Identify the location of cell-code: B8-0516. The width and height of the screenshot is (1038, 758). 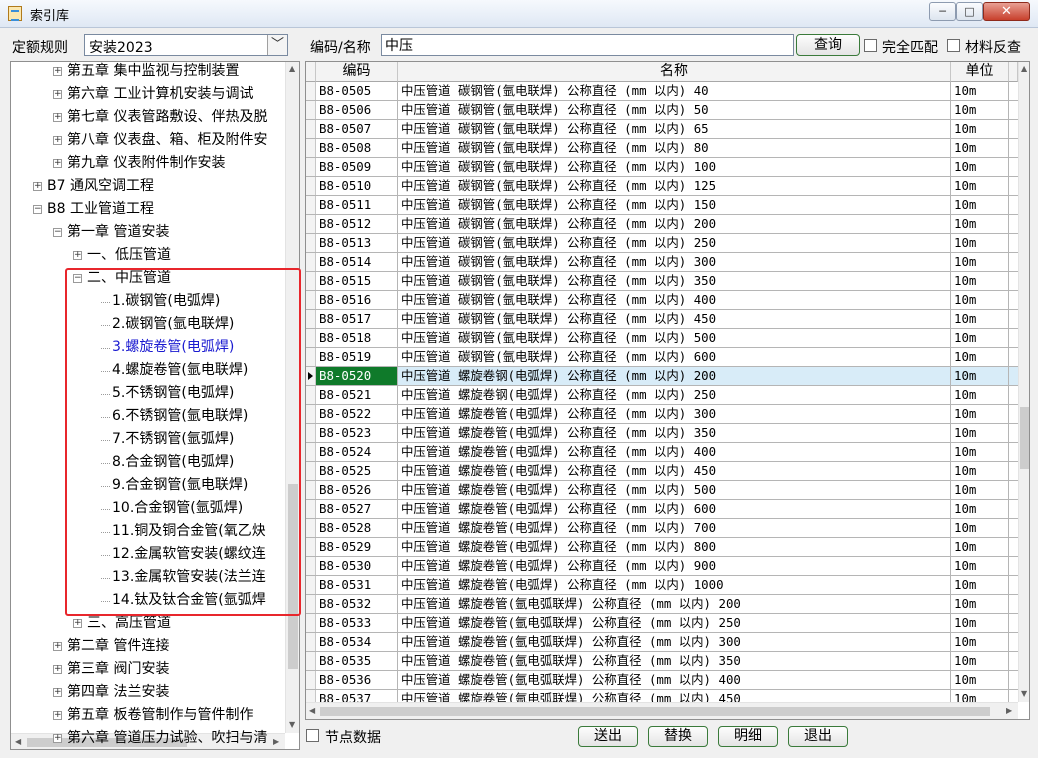
(357, 300).